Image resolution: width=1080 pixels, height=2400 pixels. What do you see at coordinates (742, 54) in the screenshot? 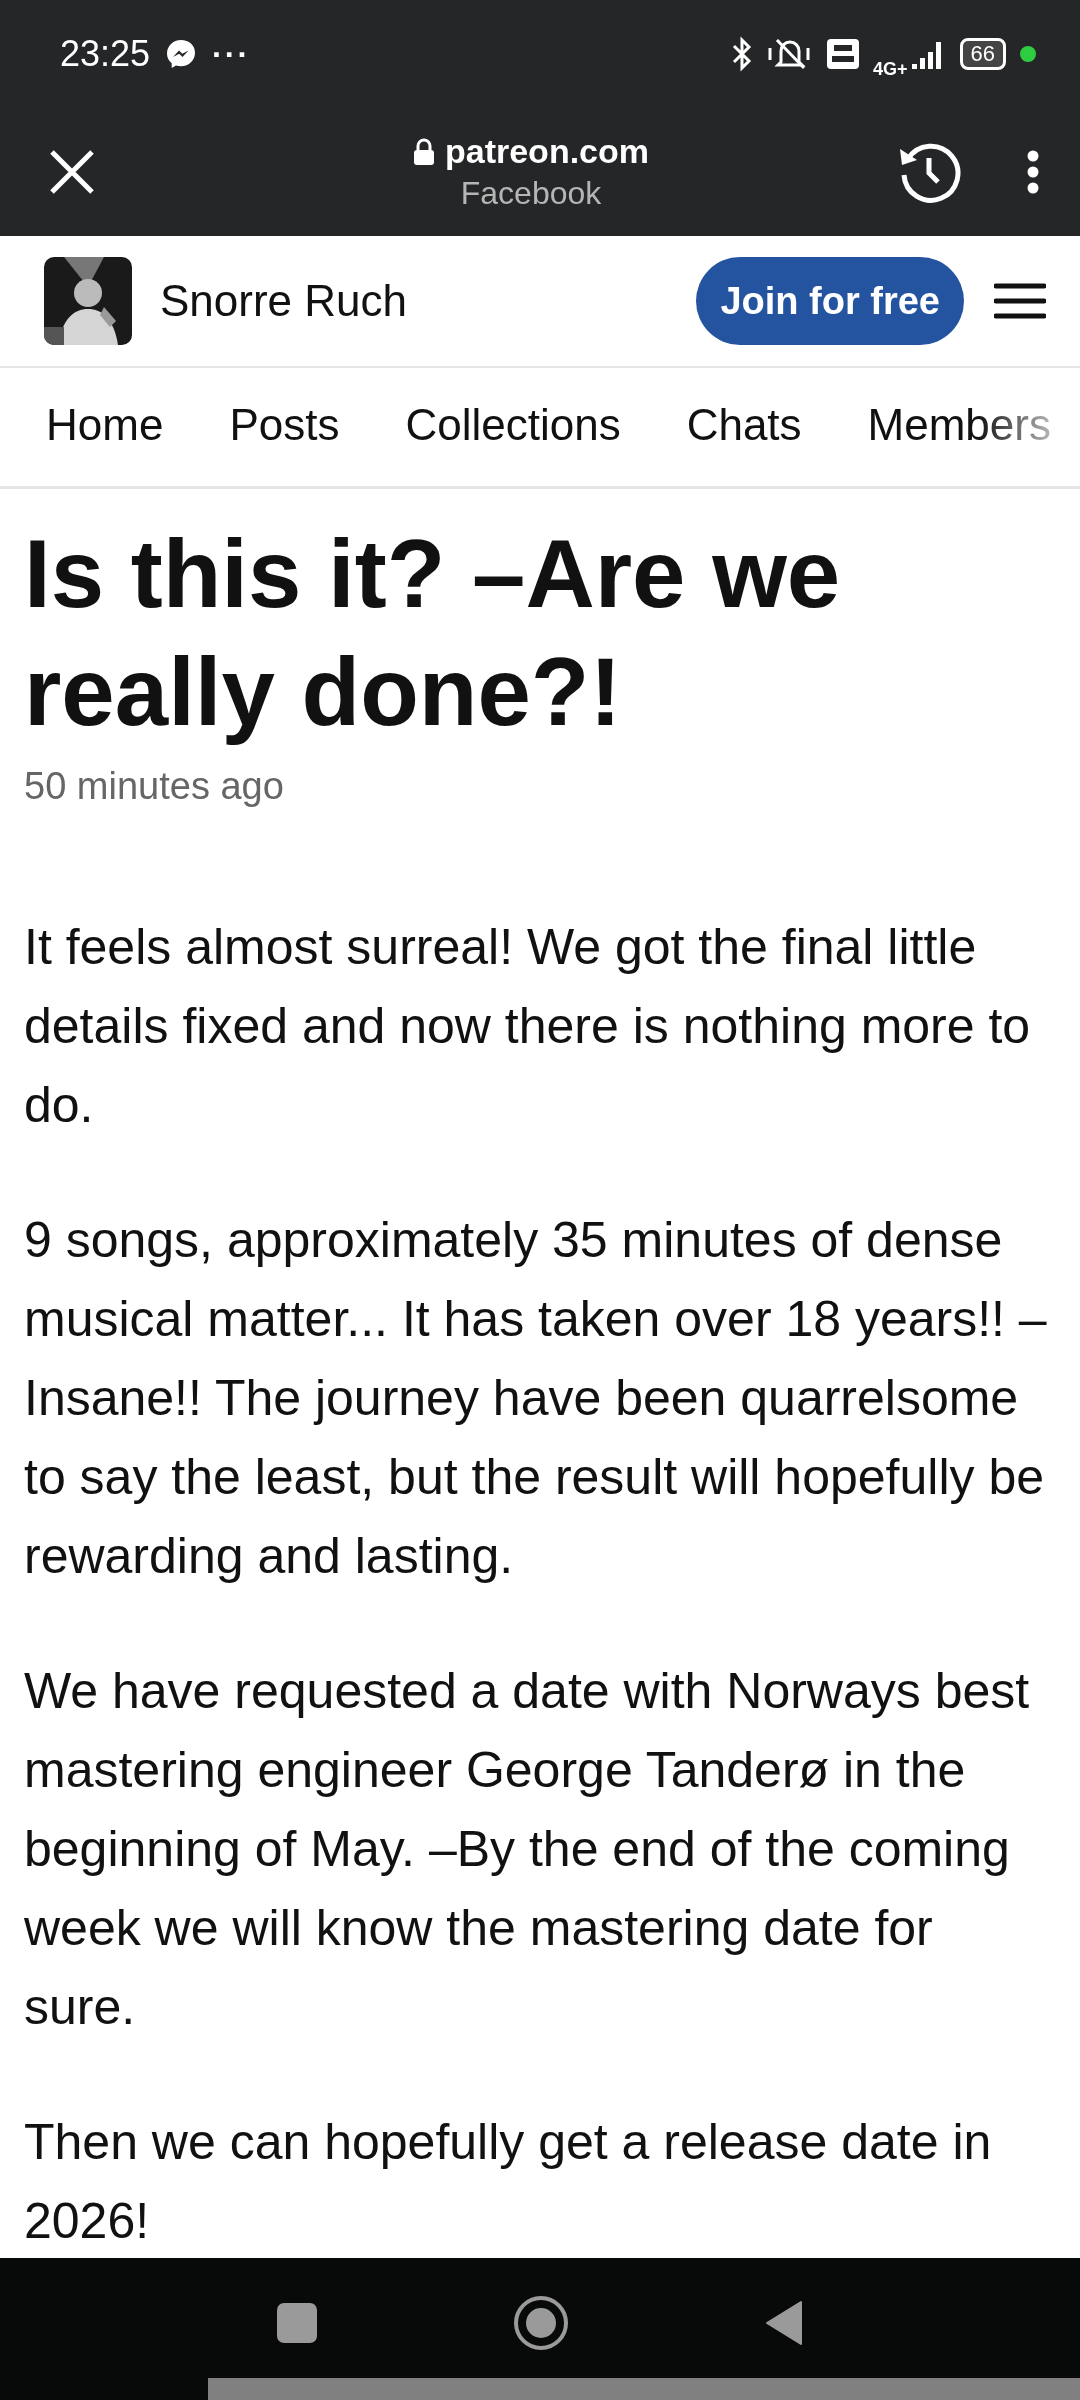
I see `bluetooth-icon` at bounding box center [742, 54].